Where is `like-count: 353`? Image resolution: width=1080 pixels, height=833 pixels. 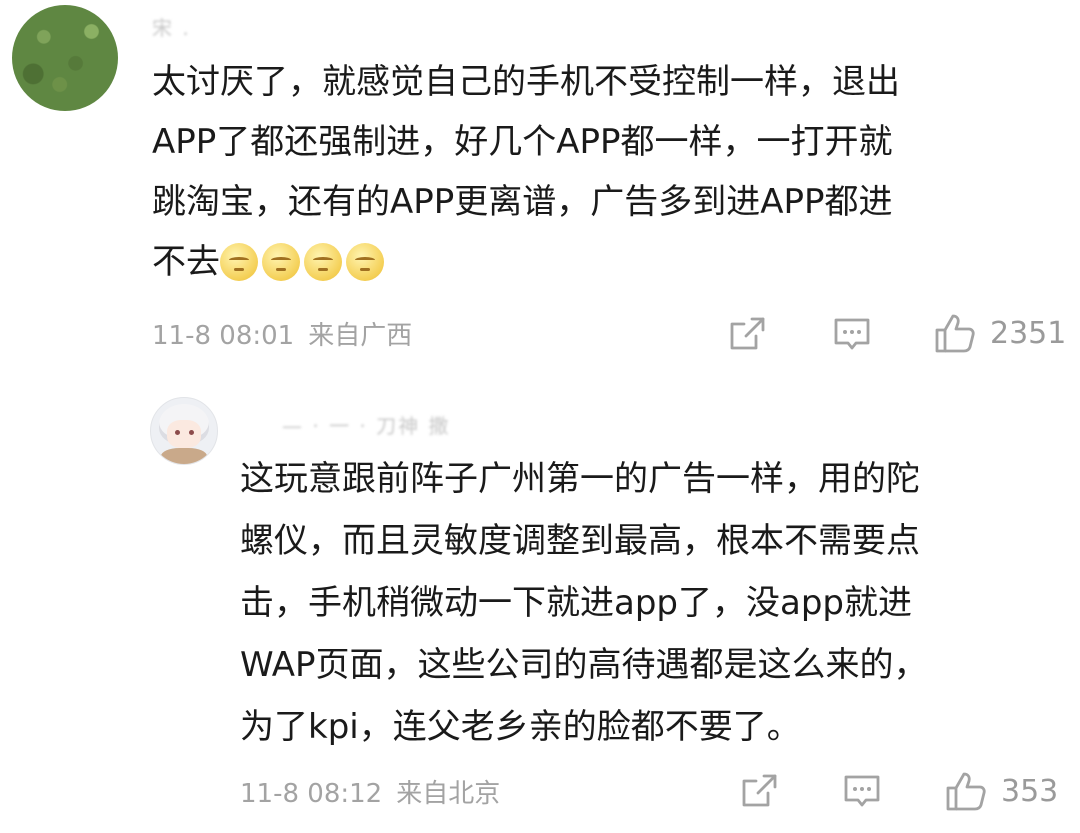 like-count: 353 is located at coordinates (1030, 791).